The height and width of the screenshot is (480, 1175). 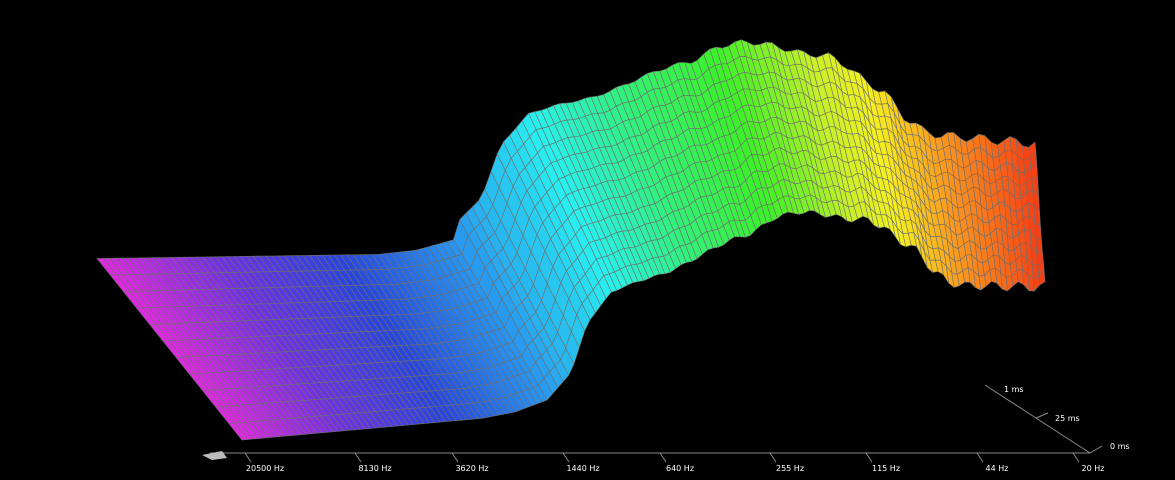 What do you see at coordinates (1093, 468) in the screenshot?
I see `frequency-tick-label: 20 Hz` at bounding box center [1093, 468].